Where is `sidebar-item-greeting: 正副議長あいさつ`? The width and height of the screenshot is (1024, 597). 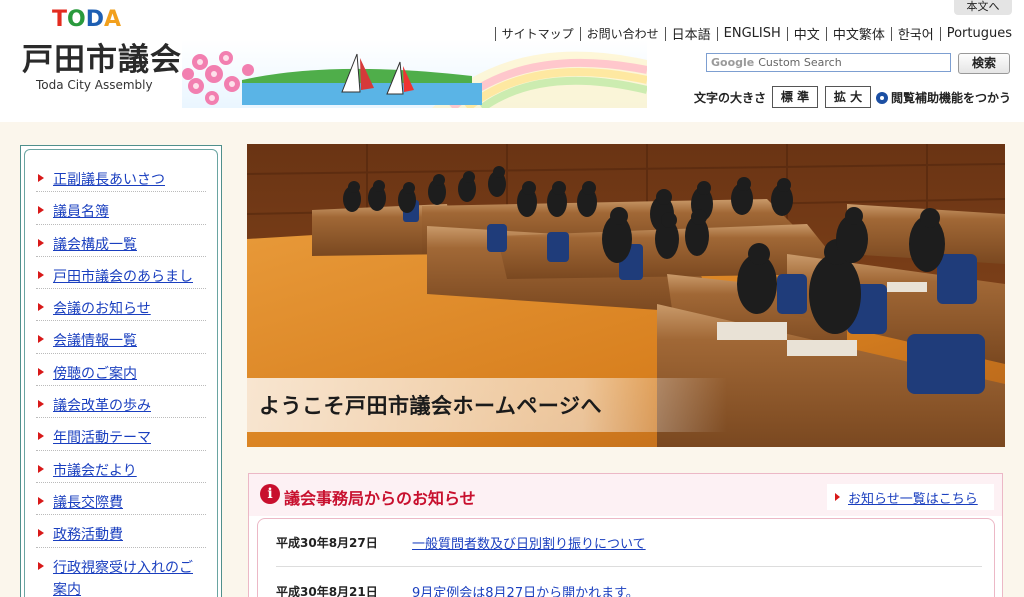 sidebar-item-greeting: 正副議長あいさつ is located at coordinates (121, 176).